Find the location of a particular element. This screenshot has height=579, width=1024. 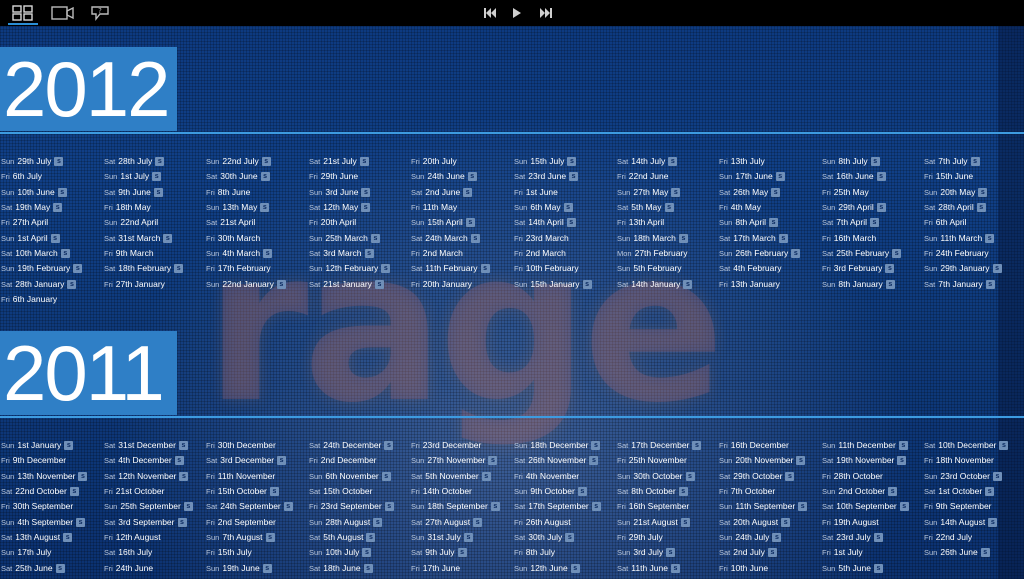

episode-entry: Fri 8th June is located at coordinates (228, 192).